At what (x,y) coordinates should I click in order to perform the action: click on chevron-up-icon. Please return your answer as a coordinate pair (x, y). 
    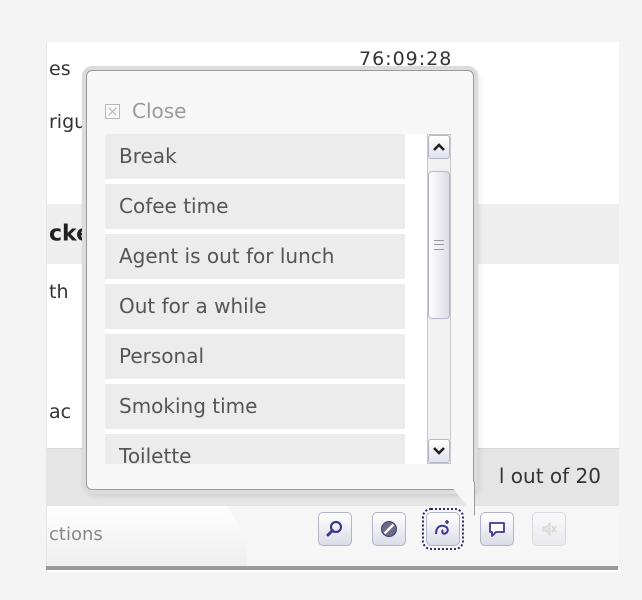
    Looking at the image, I should click on (439, 147).